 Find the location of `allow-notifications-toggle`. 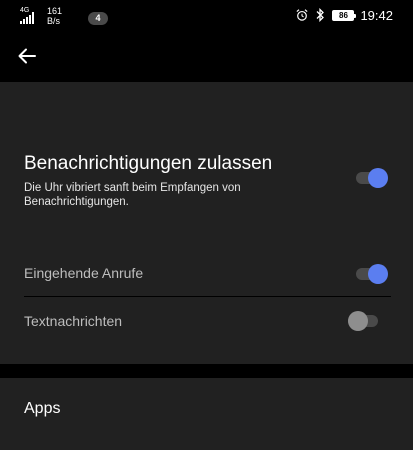

allow-notifications-toggle is located at coordinates (372, 177).